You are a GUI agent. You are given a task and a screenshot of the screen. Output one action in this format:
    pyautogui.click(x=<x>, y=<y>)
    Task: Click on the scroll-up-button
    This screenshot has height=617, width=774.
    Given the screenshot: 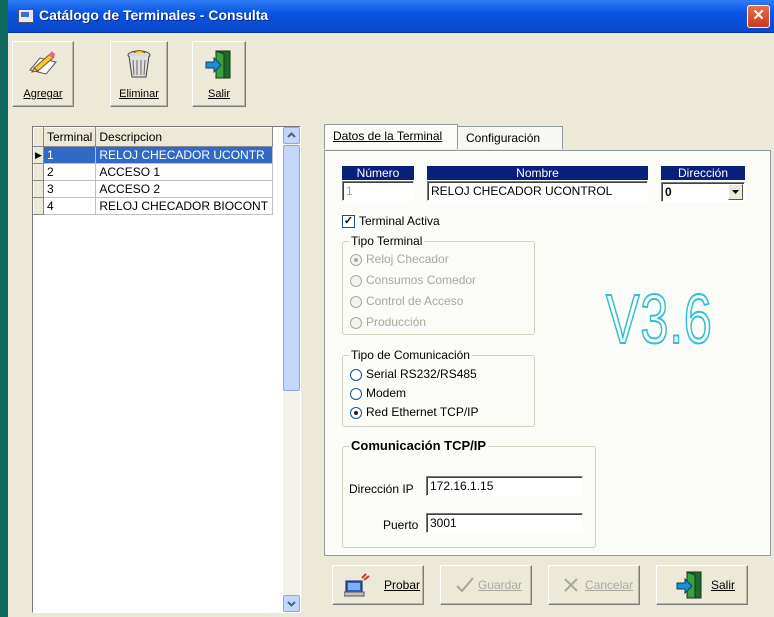 What is the action you would take?
    pyautogui.click(x=291, y=135)
    